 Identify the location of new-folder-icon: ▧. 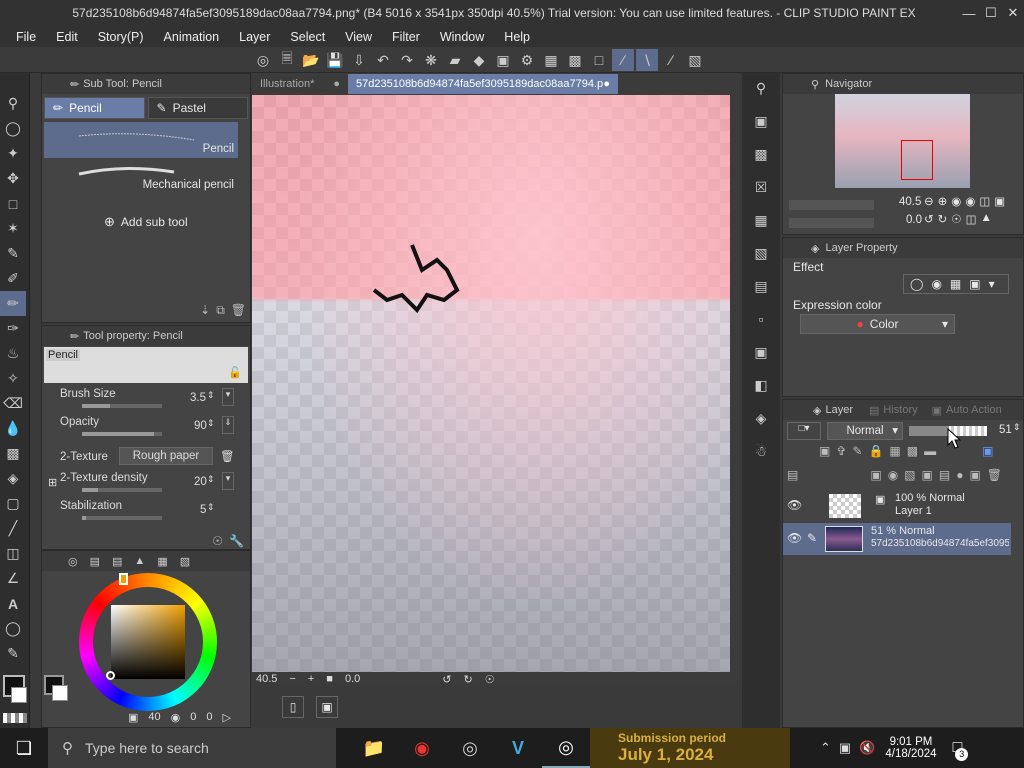
(909, 475).